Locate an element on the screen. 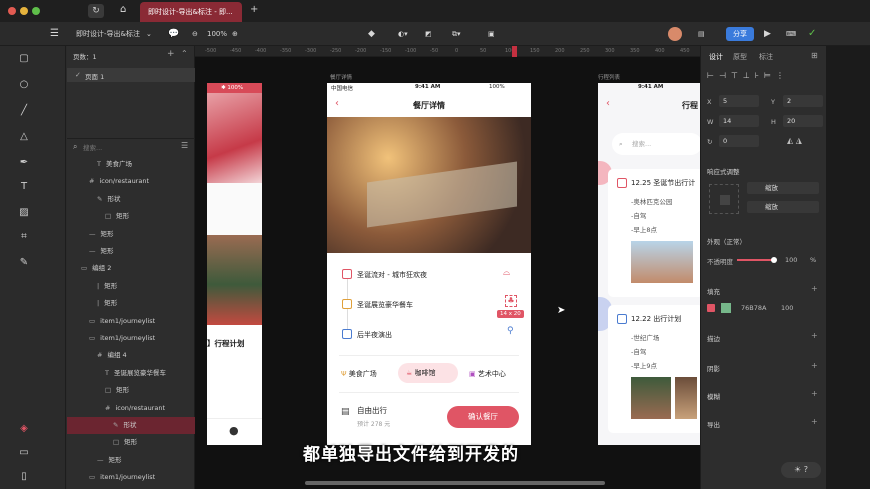 This screenshot has width=870, height=489. confirm-restaurant-button: 确认餐厅 is located at coordinates (483, 417).